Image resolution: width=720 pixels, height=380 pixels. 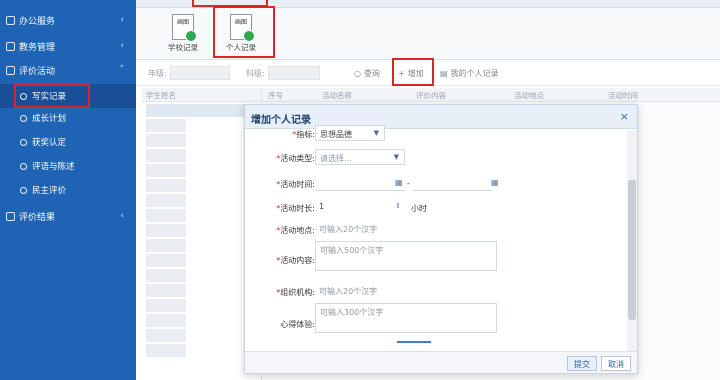 What do you see at coordinates (295, 230) in the screenshot?
I see `field-label: *活动地点:` at bounding box center [295, 230].